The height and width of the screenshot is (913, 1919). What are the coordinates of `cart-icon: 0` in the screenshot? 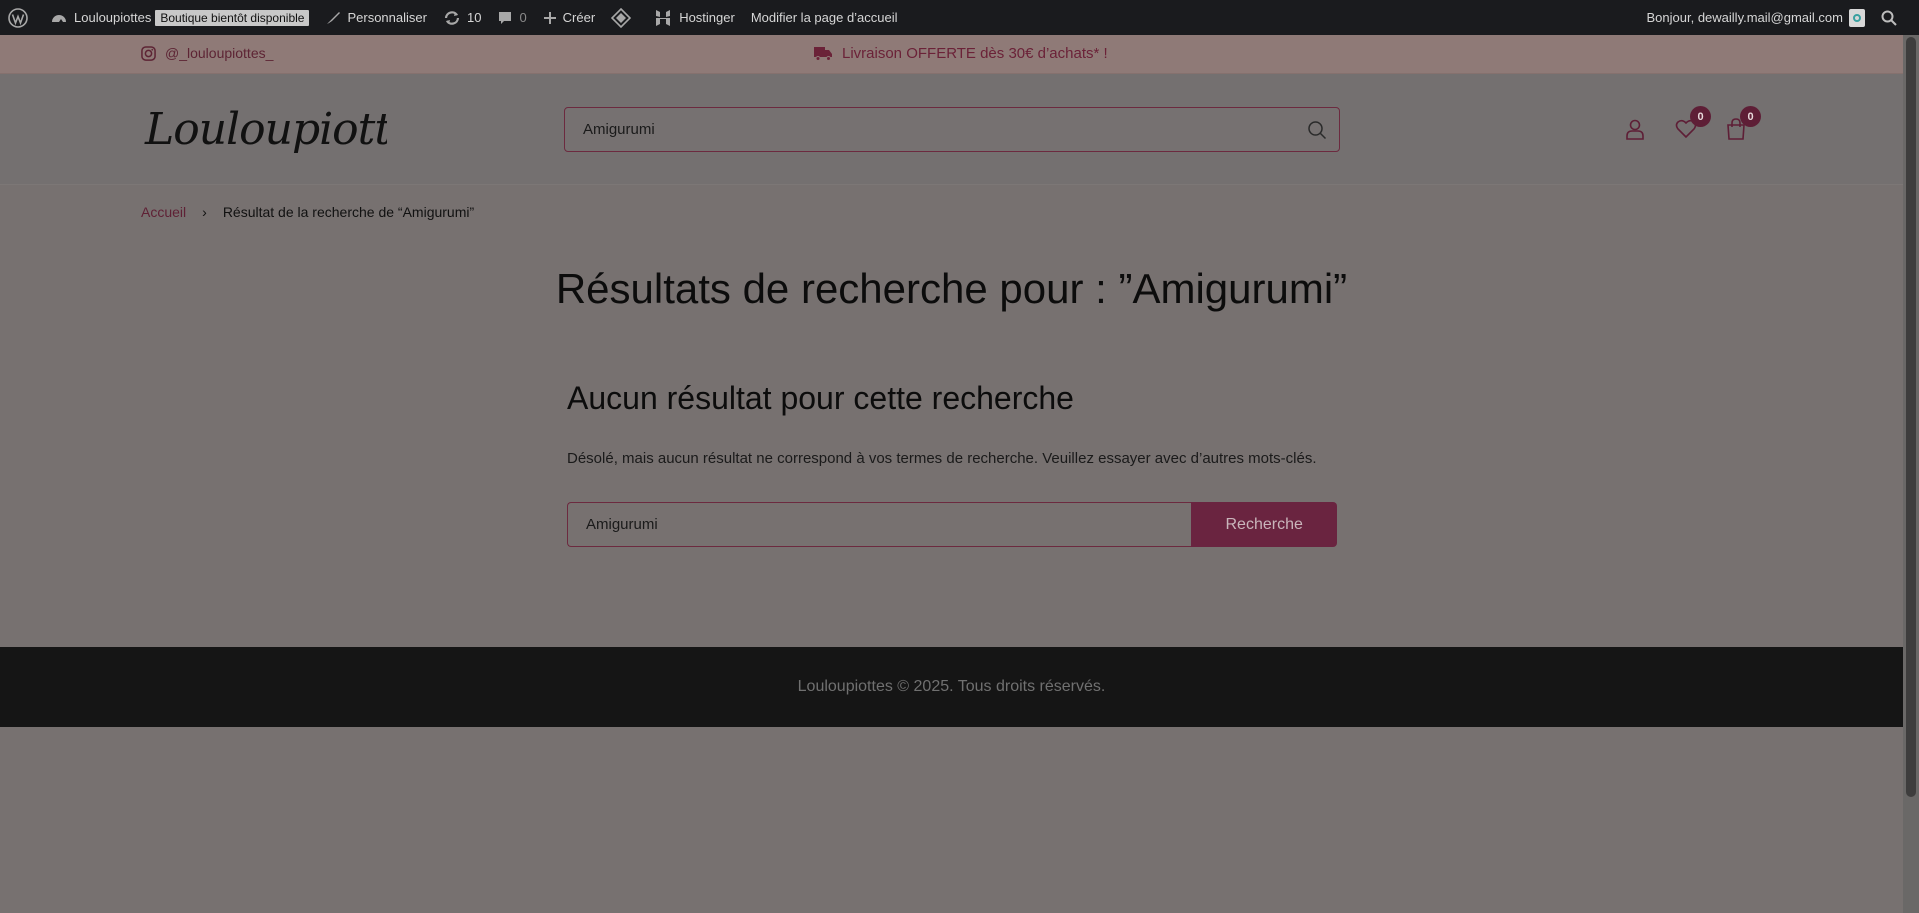 It's located at (1742, 124).